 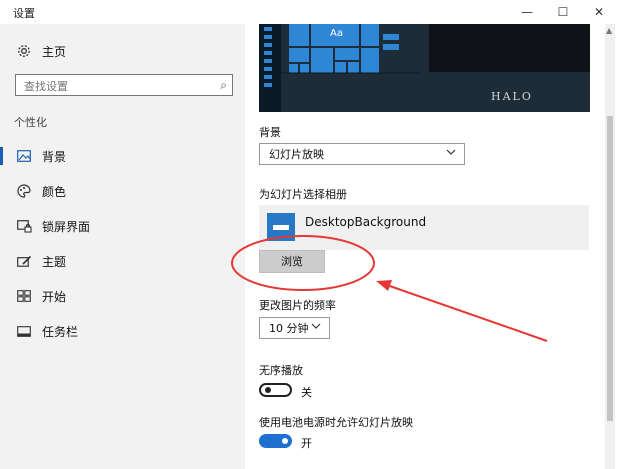 I want to click on sidebar-item-label: 主页, so click(x=54, y=51).